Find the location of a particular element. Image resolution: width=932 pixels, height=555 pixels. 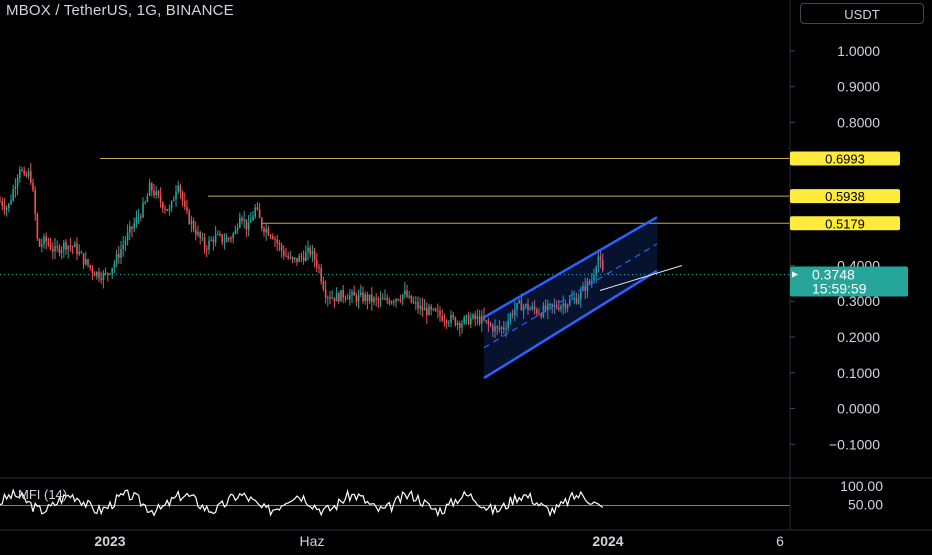

parallel-channel is located at coordinates (583, 298).